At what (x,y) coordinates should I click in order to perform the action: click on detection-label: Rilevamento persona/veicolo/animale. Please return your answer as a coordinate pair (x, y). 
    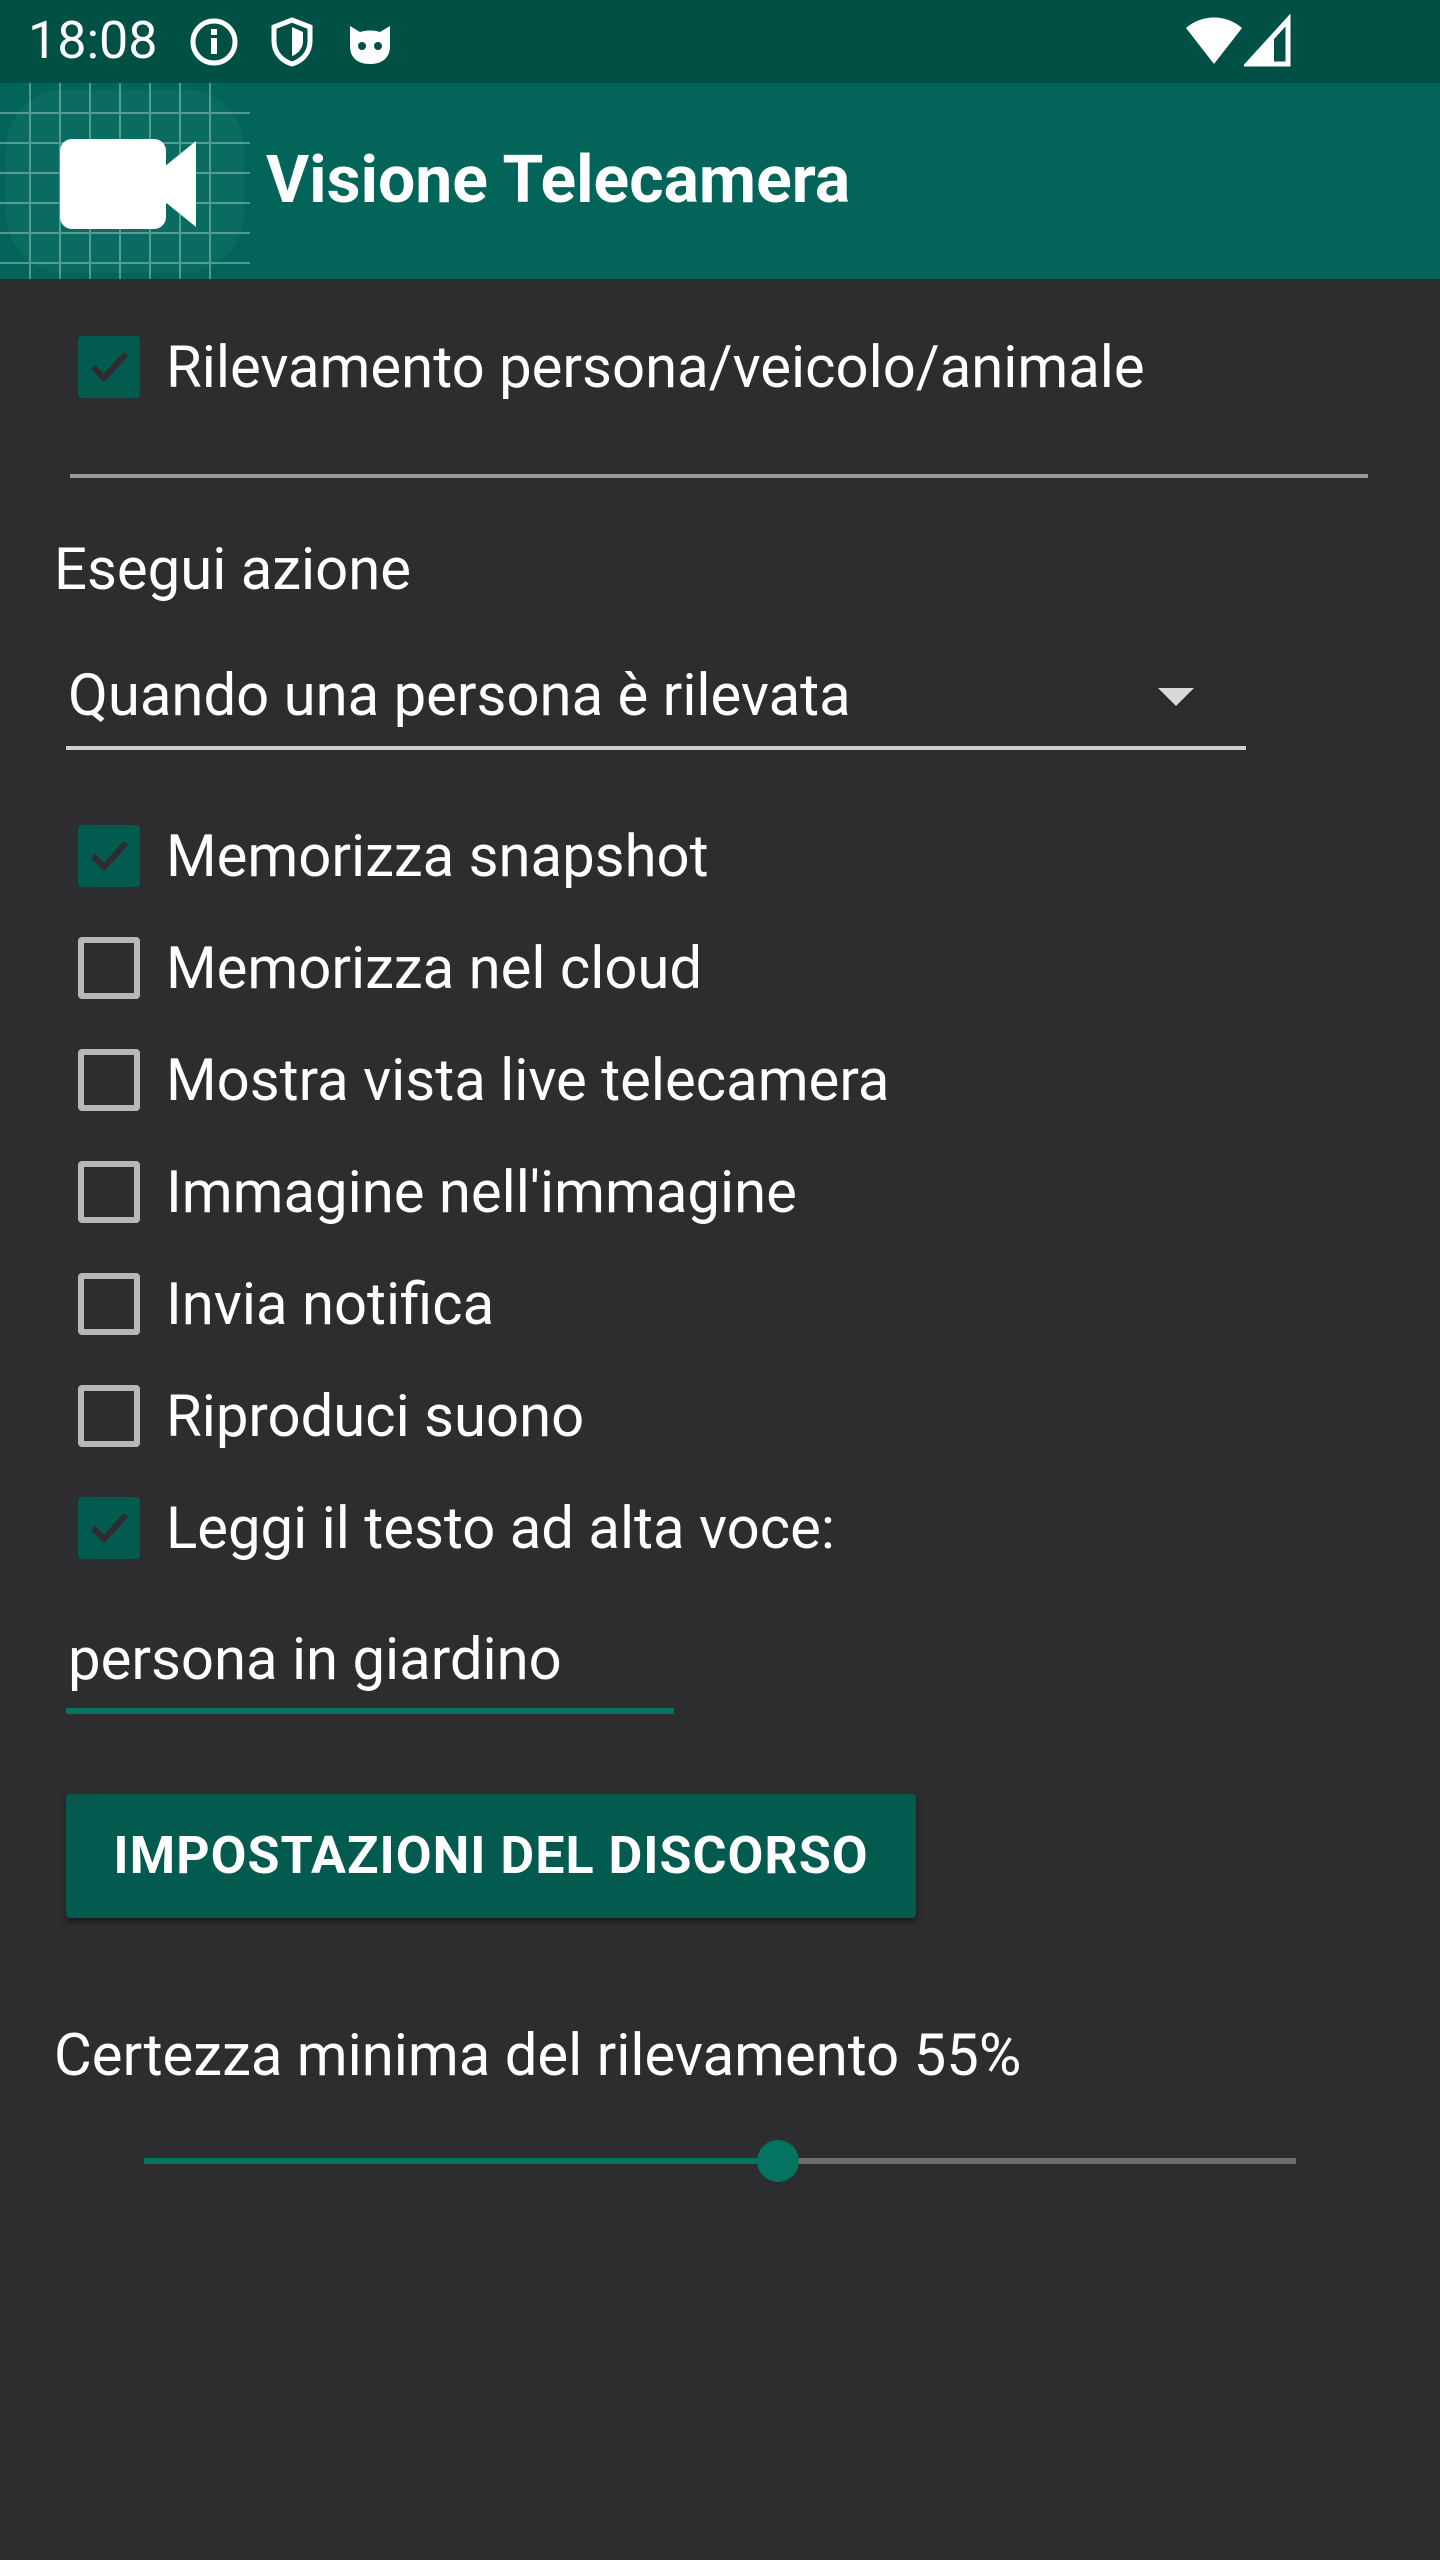
    Looking at the image, I should click on (655, 368).